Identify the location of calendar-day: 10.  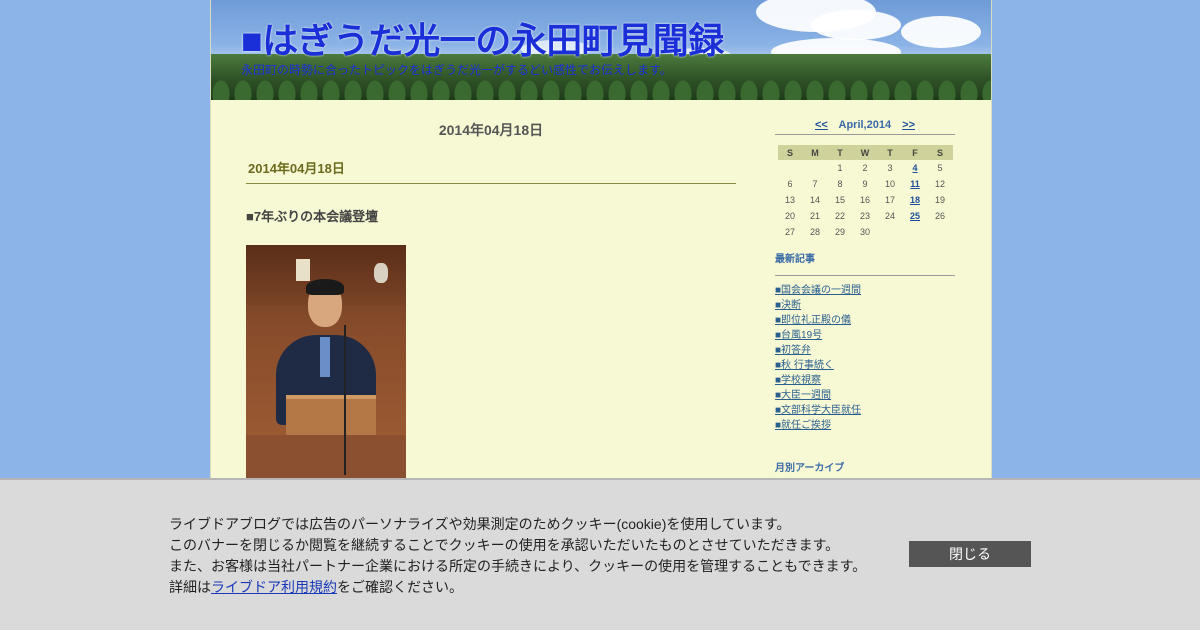
(889, 184).